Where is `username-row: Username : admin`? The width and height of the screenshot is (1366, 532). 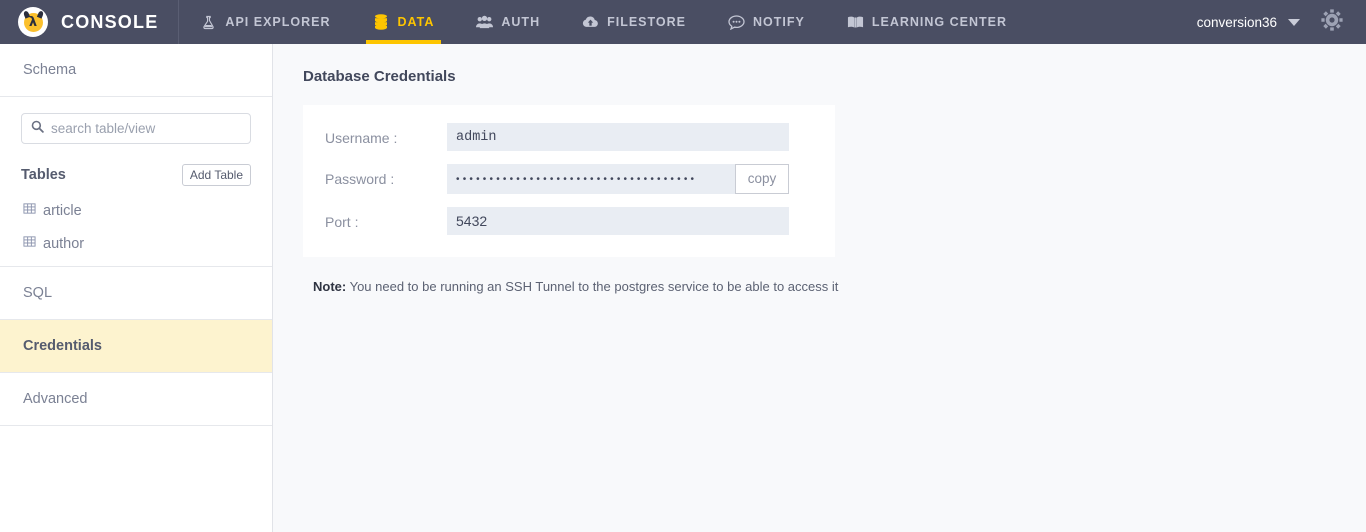
username-row: Username : admin is located at coordinates (569, 137).